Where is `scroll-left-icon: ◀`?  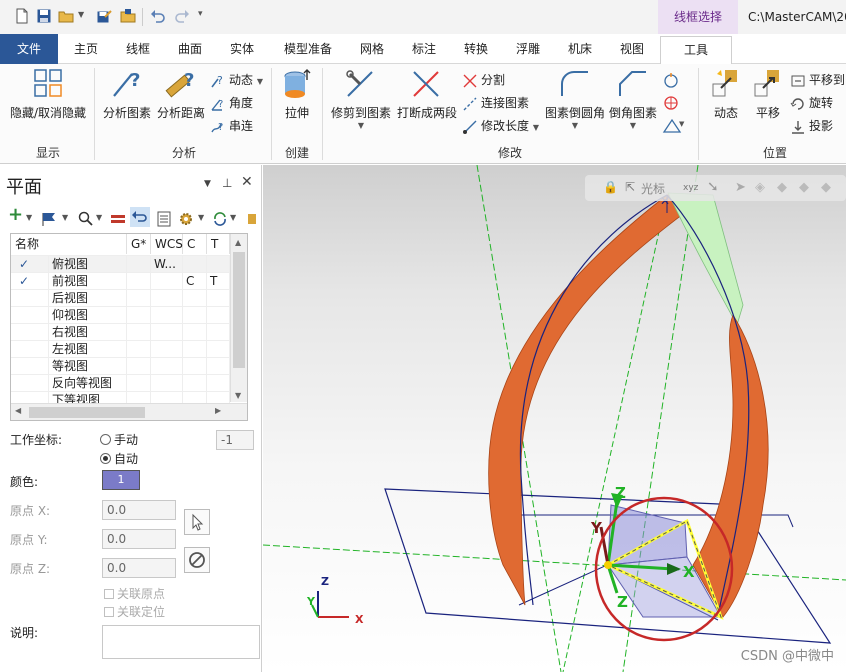 scroll-left-icon: ◀ is located at coordinates (18, 410).